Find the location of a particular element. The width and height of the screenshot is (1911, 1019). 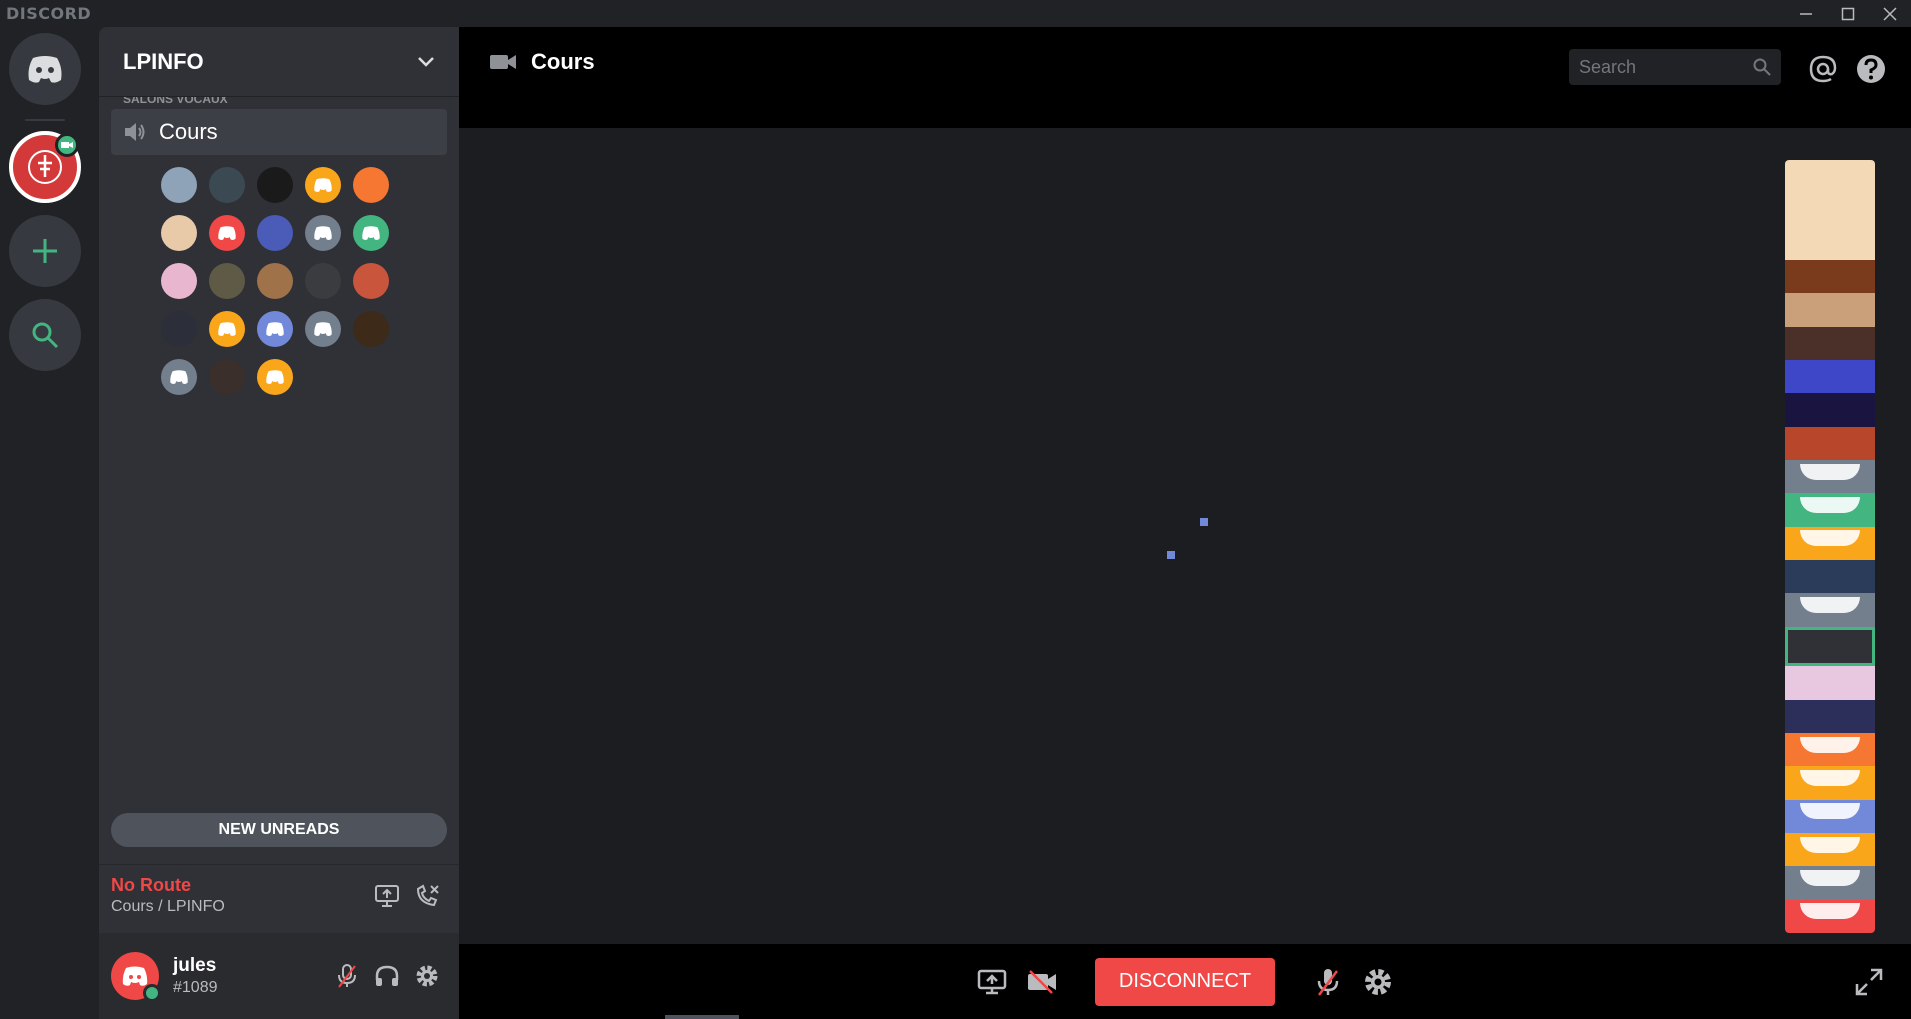

new-unreads-button: NEW UNREADS is located at coordinates (279, 830).